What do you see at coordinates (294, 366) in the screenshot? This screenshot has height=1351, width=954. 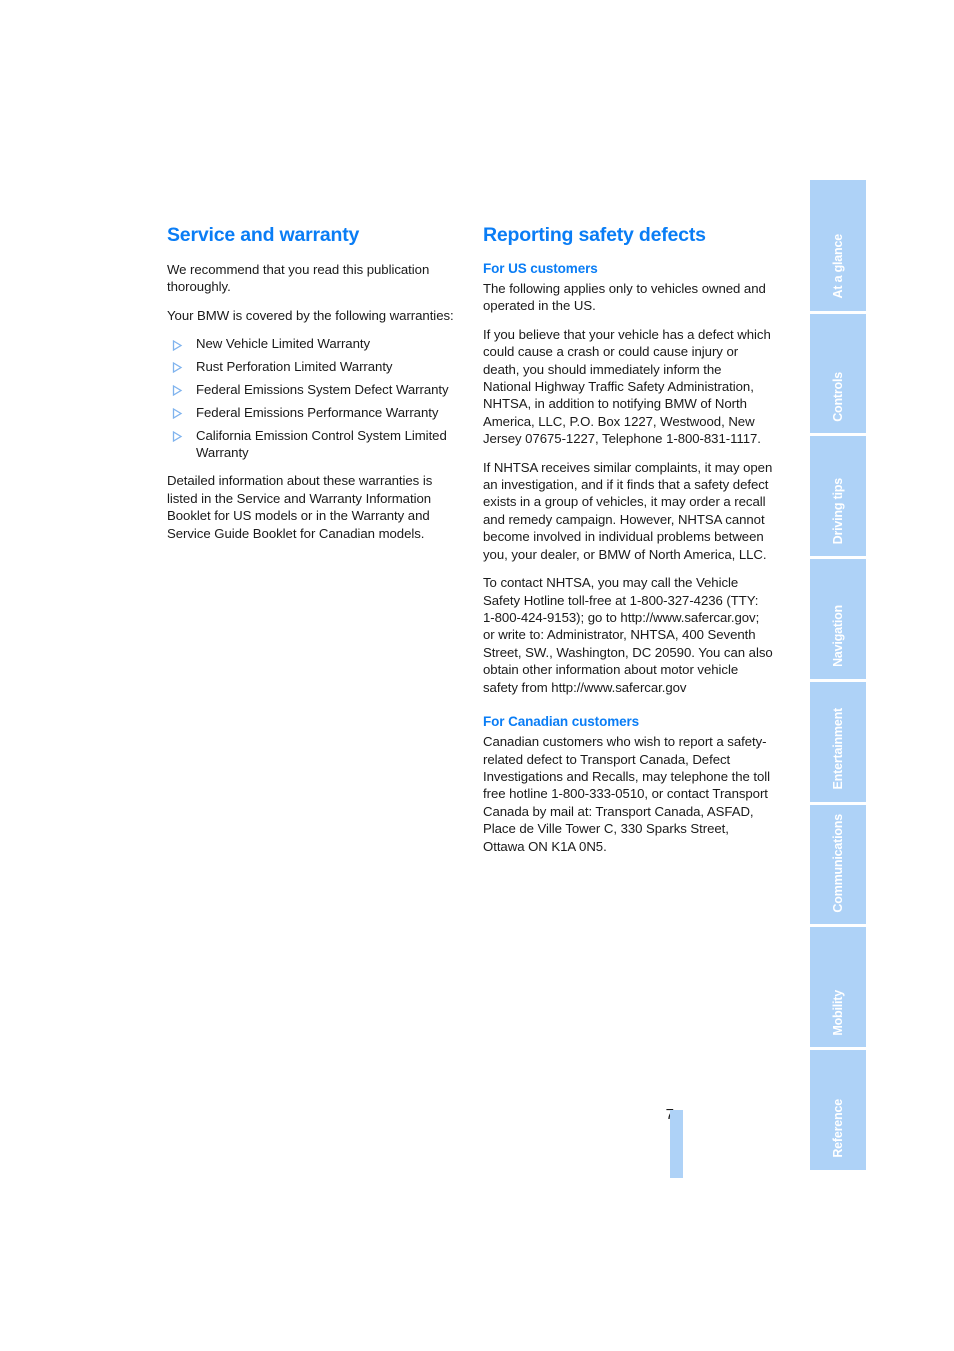 I see `list-item-label: Rust Perforation Limited Warranty` at bounding box center [294, 366].